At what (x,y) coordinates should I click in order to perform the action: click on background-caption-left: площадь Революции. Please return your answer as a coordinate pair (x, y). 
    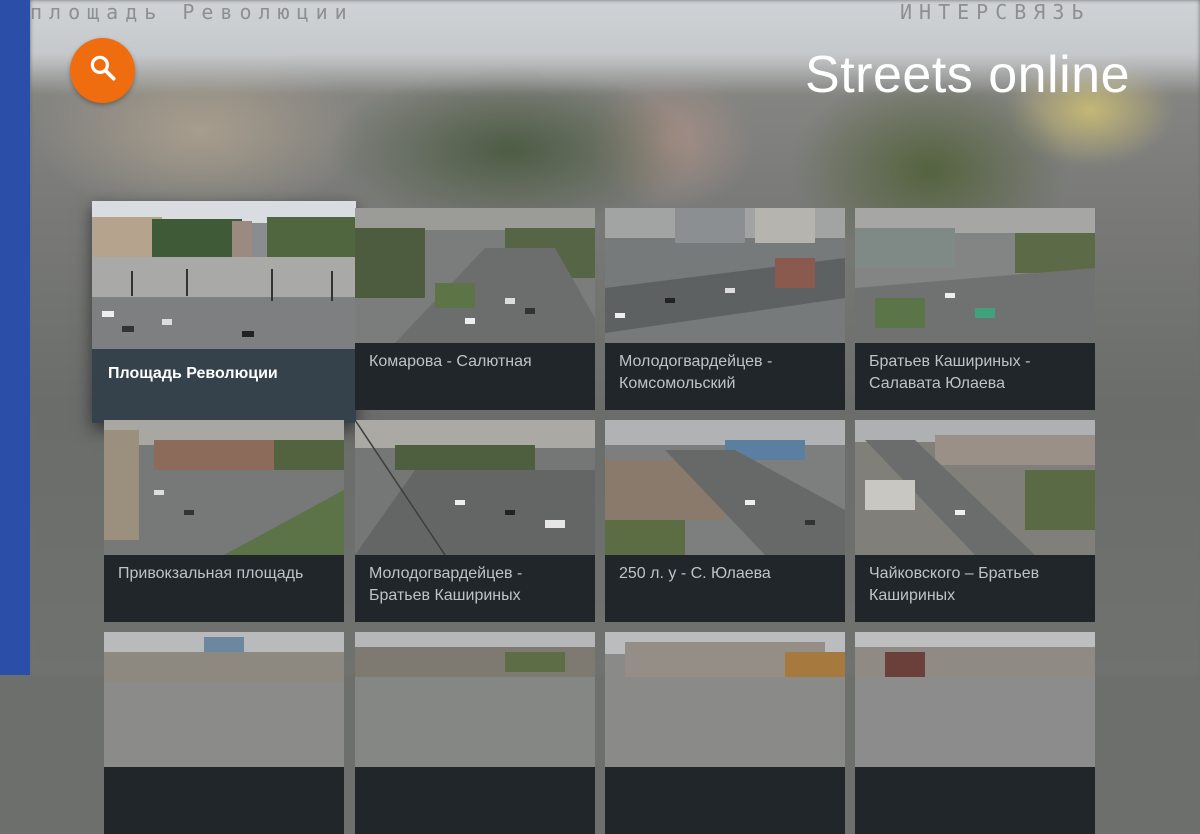
    Looking at the image, I should click on (192, 12).